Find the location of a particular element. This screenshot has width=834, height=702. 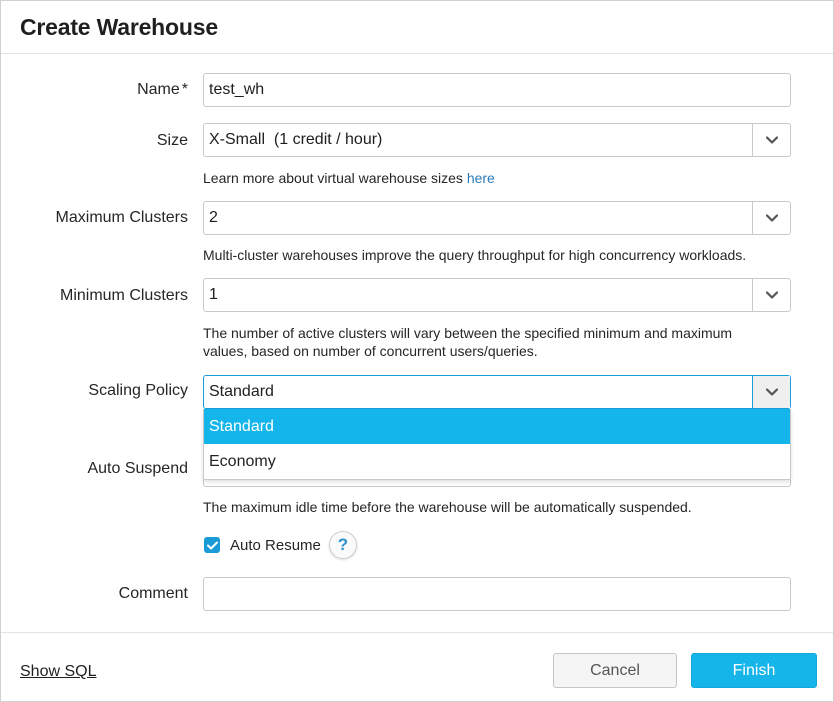

checkmark-icon is located at coordinates (212, 545).